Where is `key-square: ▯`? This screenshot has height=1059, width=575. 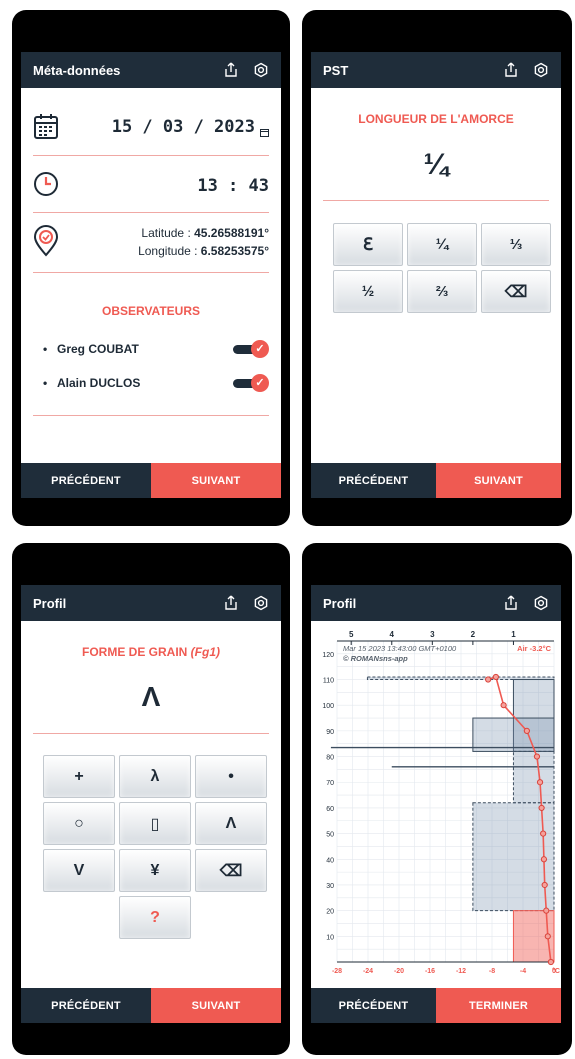 key-square: ▯ is located at coordinates (155, 823).